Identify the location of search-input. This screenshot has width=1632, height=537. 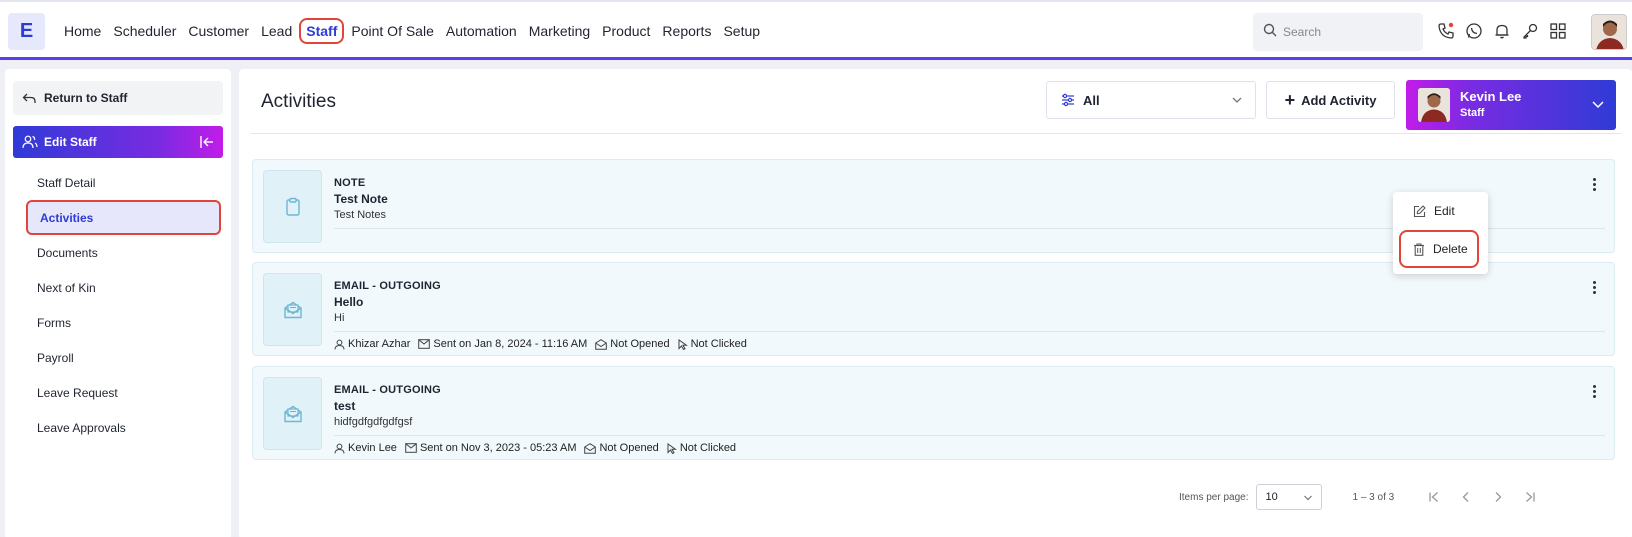
(1343, 32).